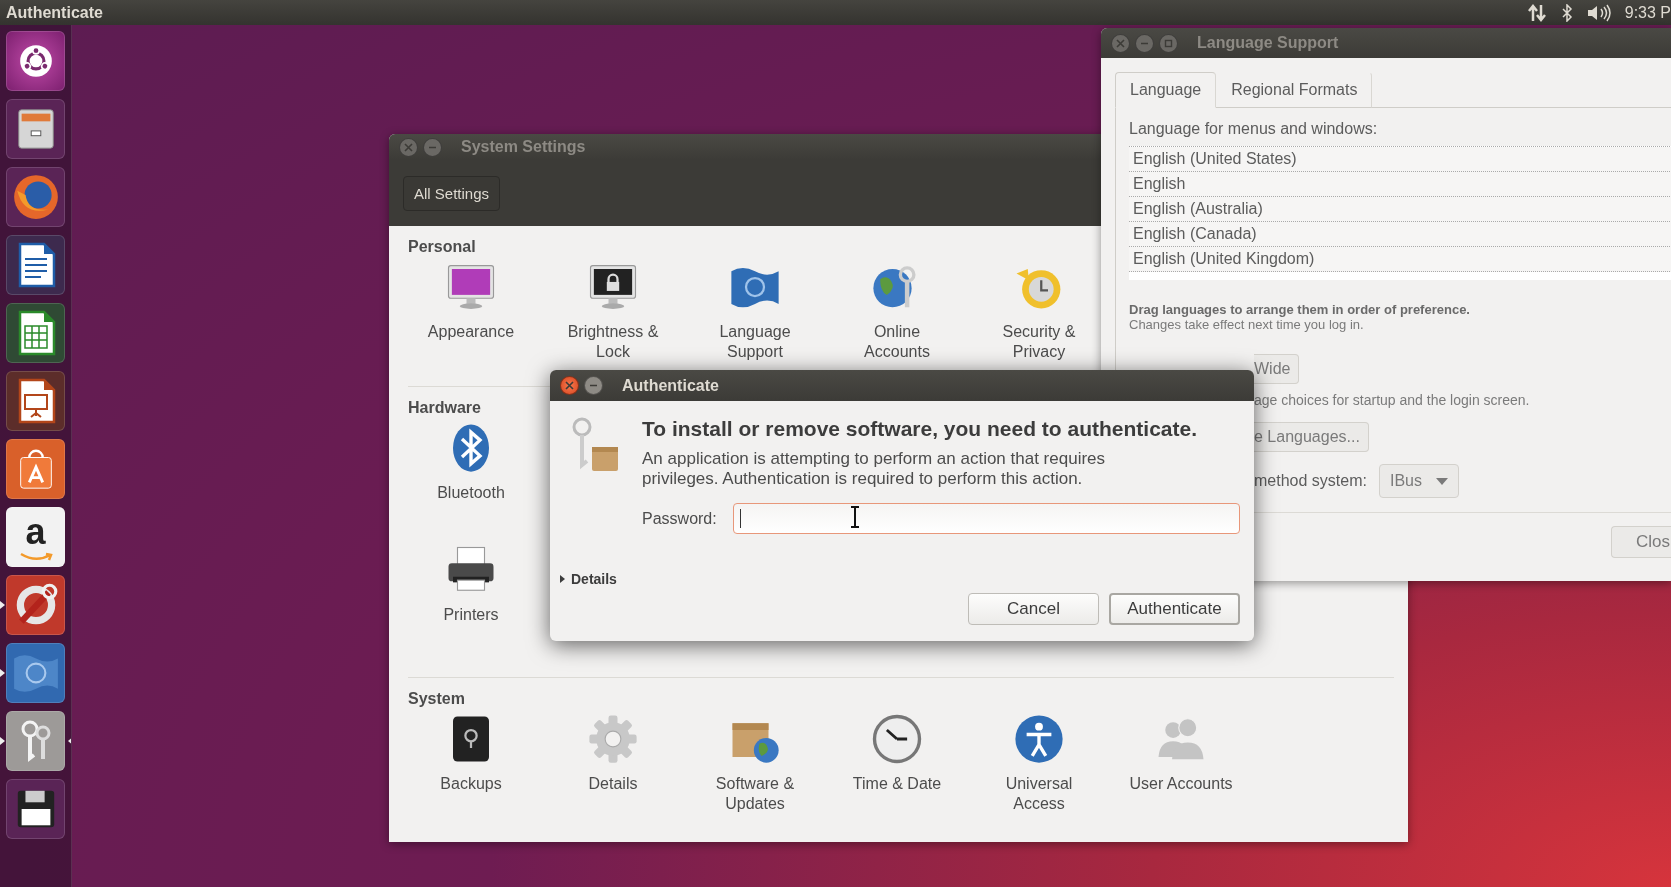  I want to click on window-title: Authenticate, so click(670, 385).